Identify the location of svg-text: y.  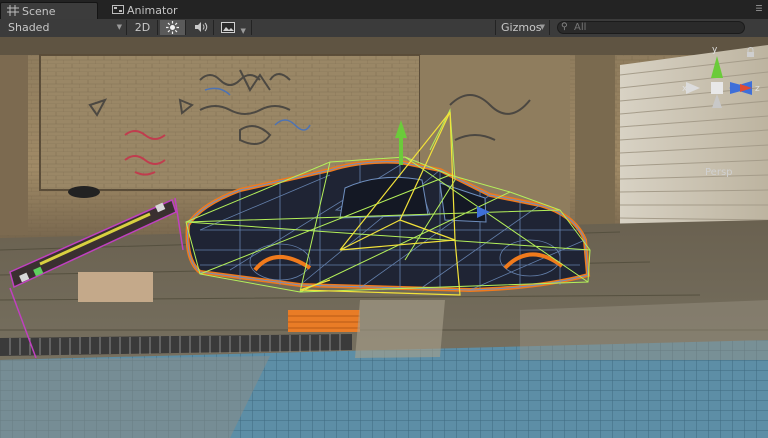
(715, 50).